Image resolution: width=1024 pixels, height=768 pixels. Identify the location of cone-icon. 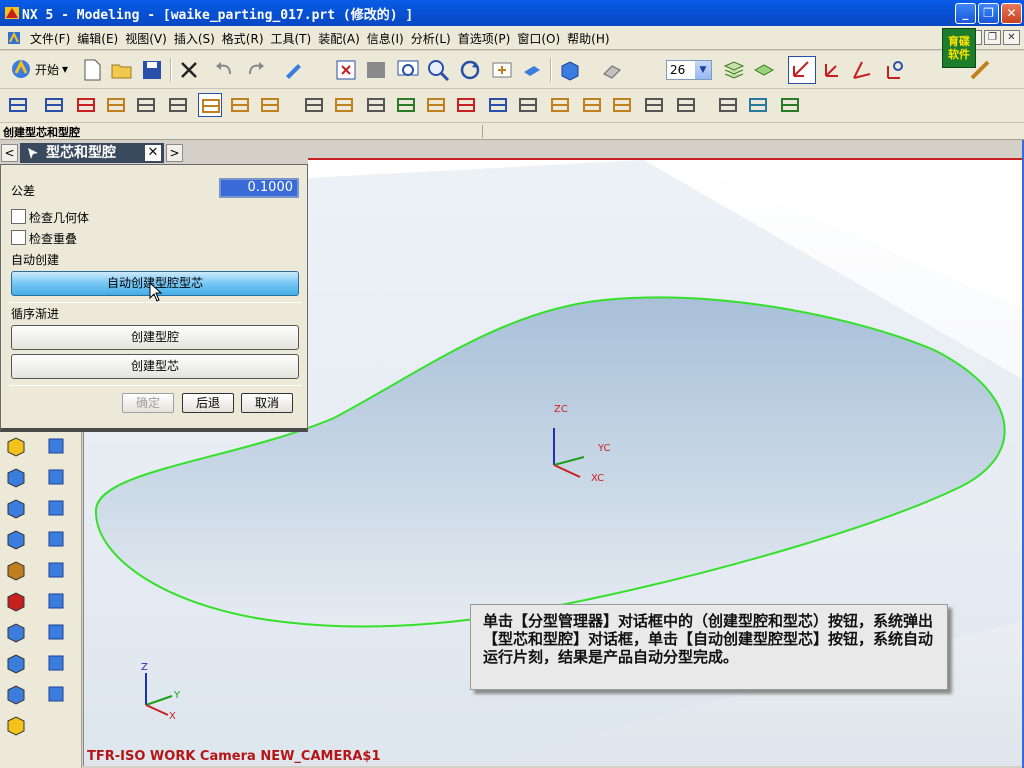
(16, 694).